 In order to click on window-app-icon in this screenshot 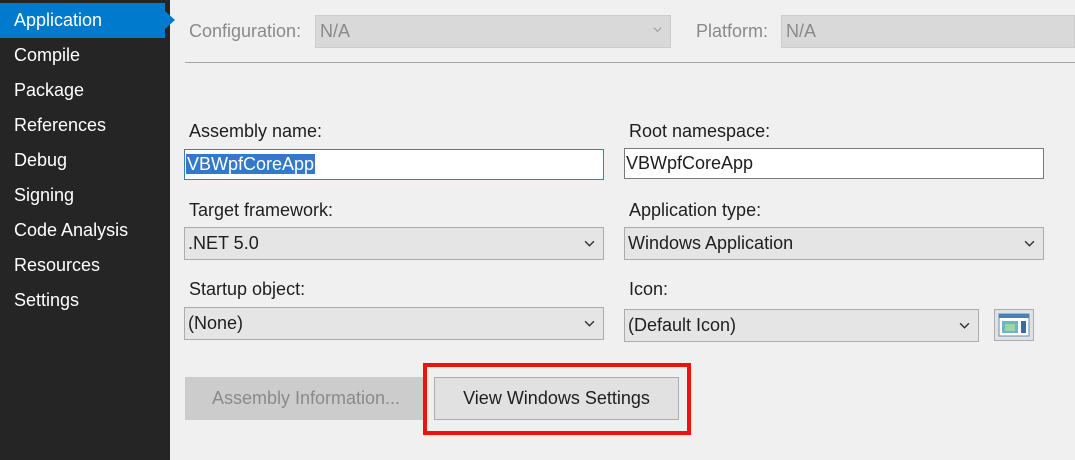, I will do `click(1014, 325)`.